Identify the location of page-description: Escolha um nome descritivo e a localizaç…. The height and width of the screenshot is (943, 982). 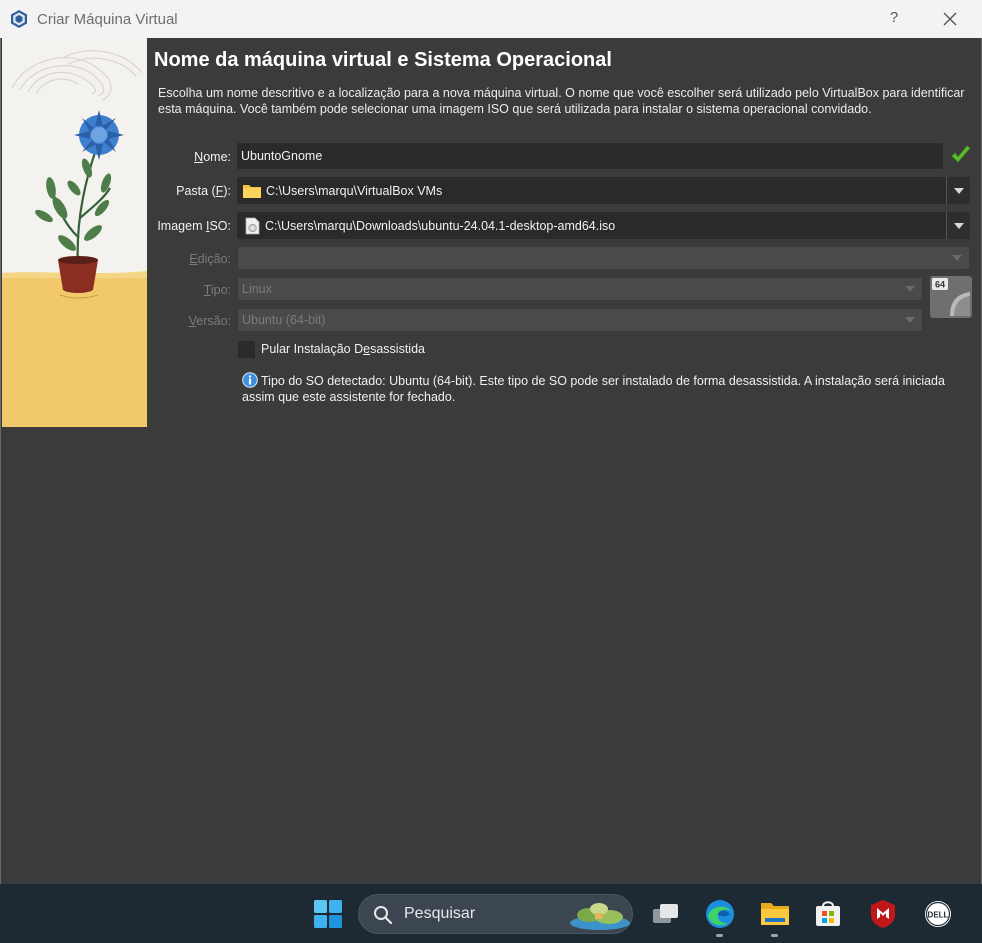
(561, 101).